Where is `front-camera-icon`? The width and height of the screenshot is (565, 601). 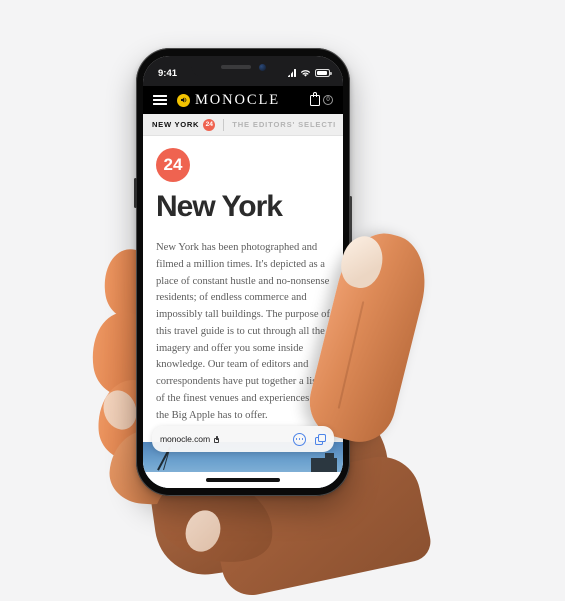
front-camera-icon is located at coordinates (262, 67).